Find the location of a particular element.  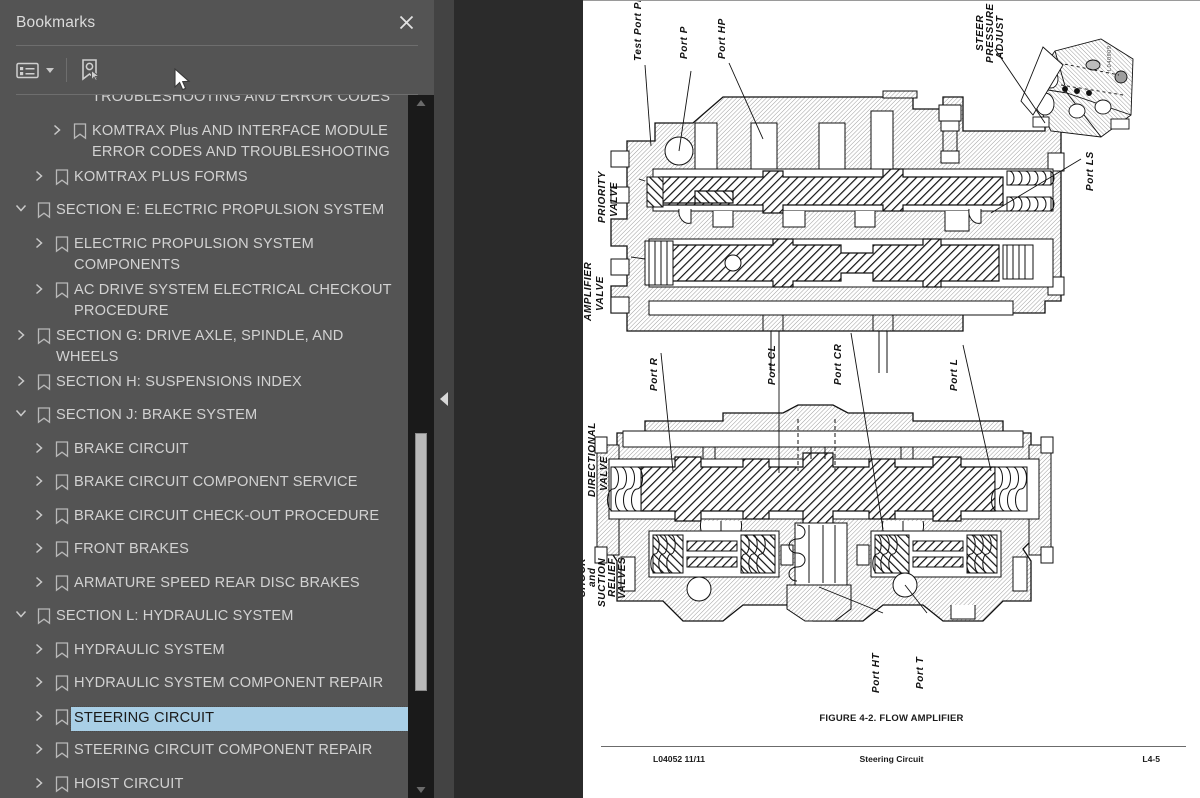

bookmark-item-label: HYDRAULIC SYSTEM is located at coordinates (153, 650).